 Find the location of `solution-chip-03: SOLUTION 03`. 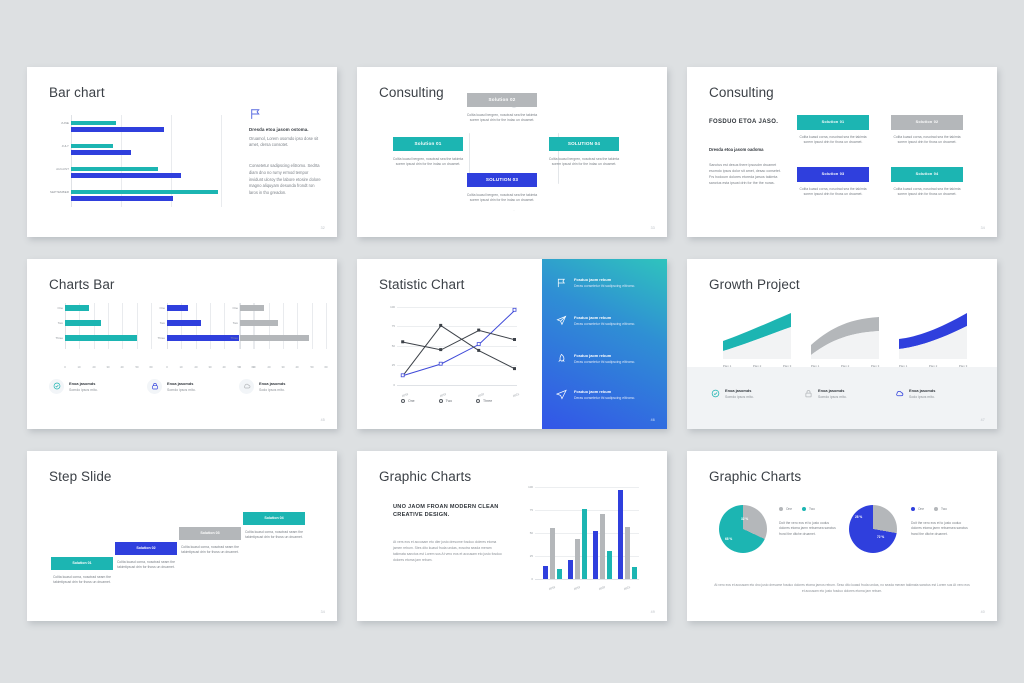

solution-chip-03: SOLUTION 03 is located at coordinates (502, 179).